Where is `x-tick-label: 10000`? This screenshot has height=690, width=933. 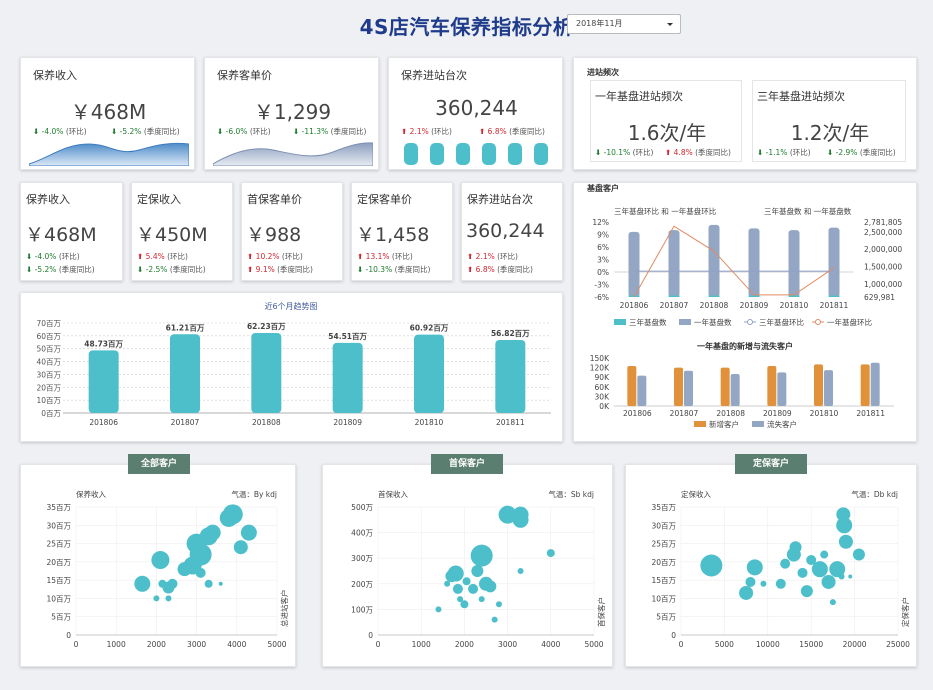 x-tick-label: 10000 is located at coordinates (768, 644).